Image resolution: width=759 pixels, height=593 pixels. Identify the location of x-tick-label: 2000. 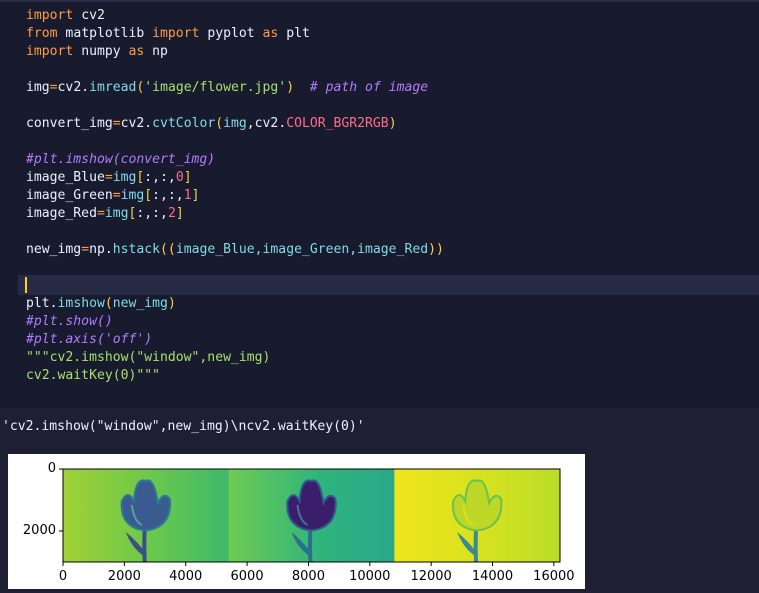
(124, 576).